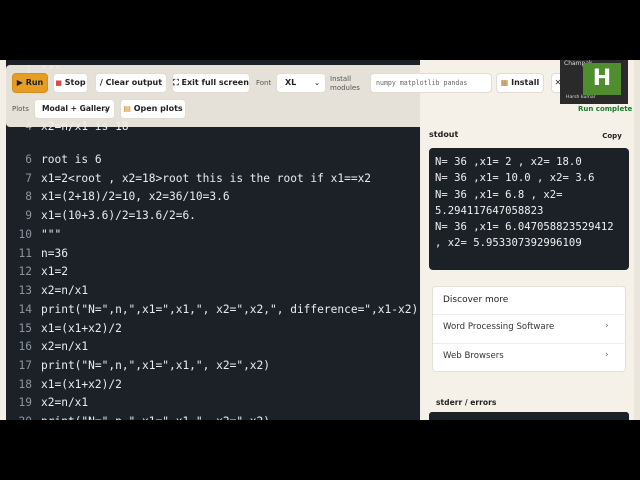  I want to click on code-line: 20 print("N=",n,",x1=",x1,", x2=",x2), so click(213, 416).